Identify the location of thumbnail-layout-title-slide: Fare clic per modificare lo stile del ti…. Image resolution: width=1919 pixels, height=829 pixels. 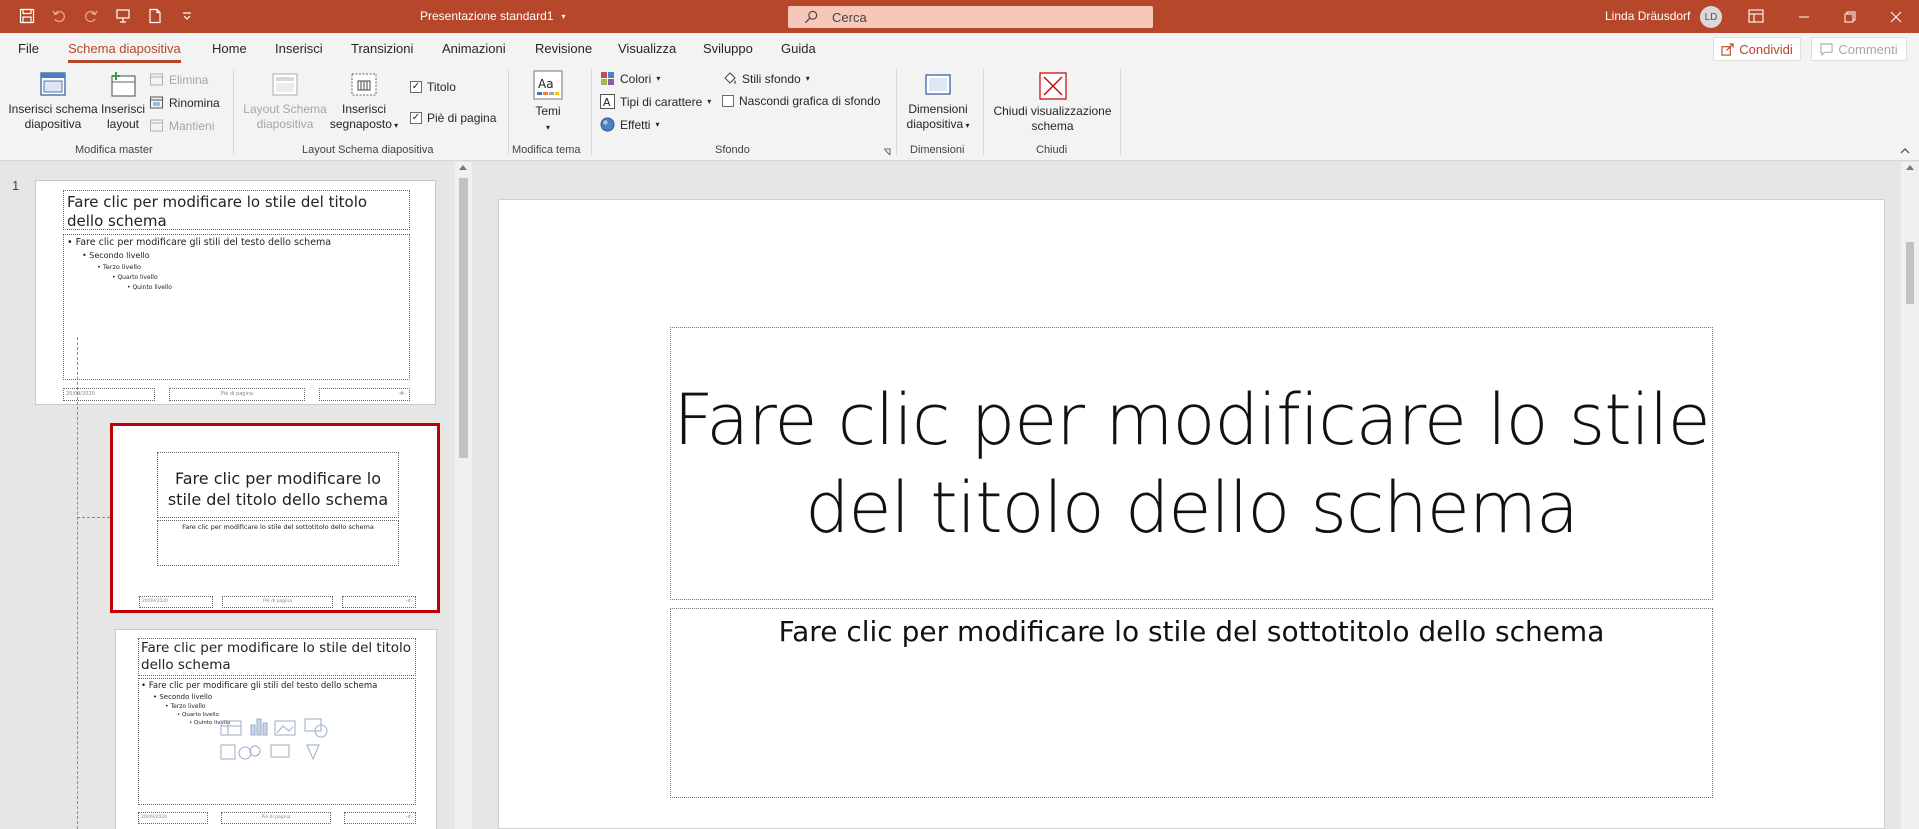
(275, 518).